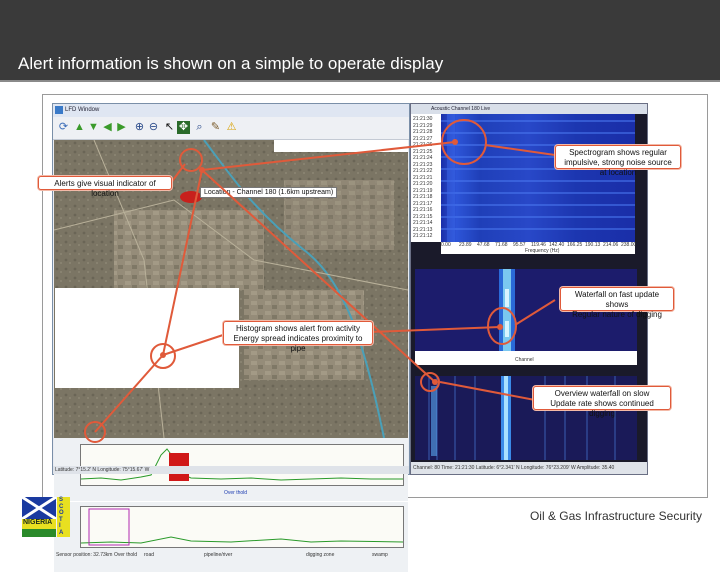 The width and height of the screenshot is (720, 572). I want to click on lfd-toolbar: ⟳ ▲ ▼ ◀ ▶ ⊕ ⊖ ↖ ✥ ⌕ ✎ ⚠, so click(231, 128).